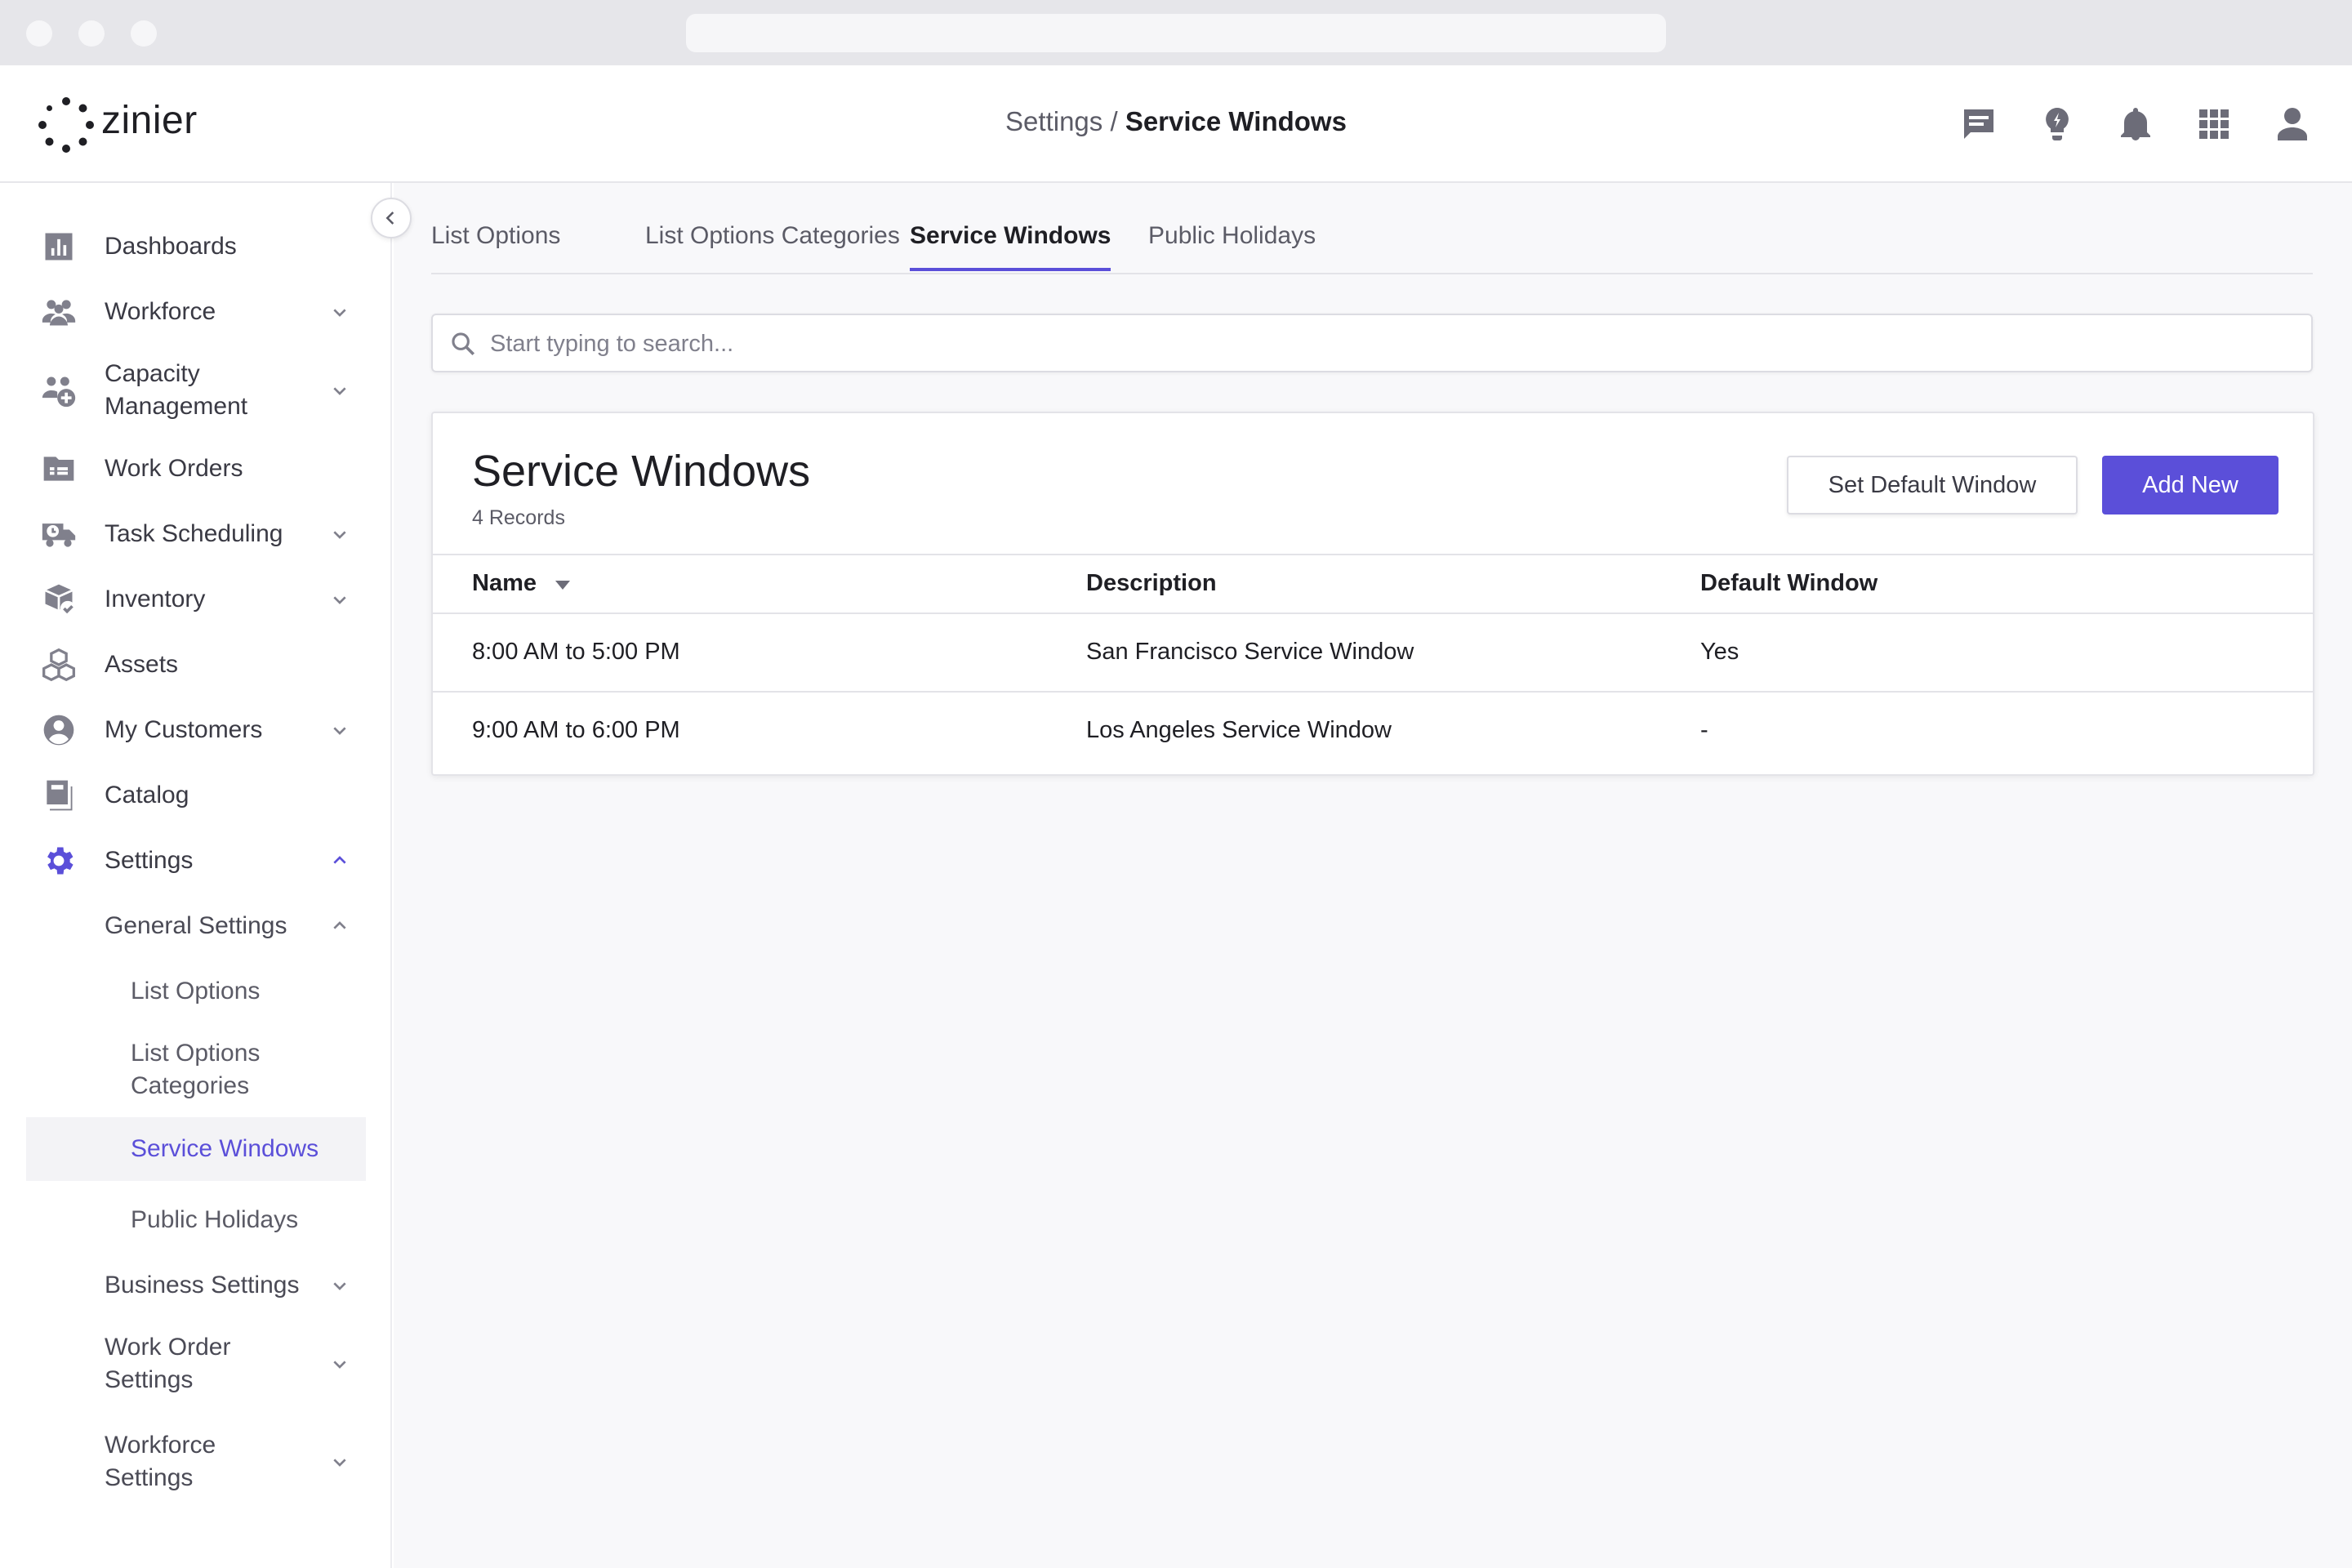 This screenshot has height=1568, width=2352. I want to click on sidebar-item-work-orders: Work Orders, so click(196, 469).